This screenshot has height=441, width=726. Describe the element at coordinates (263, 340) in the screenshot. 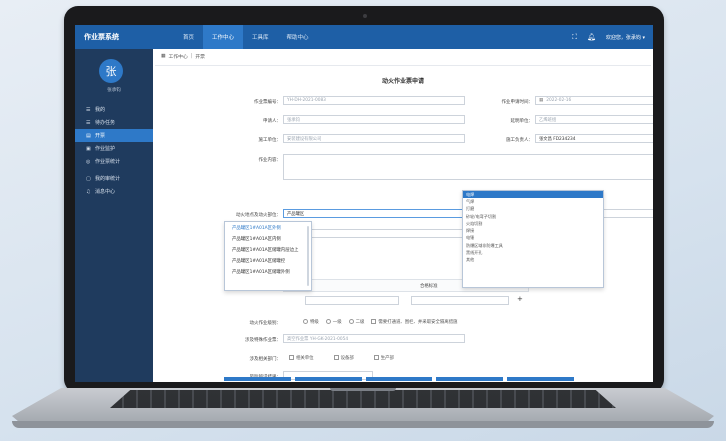

I see `related-ticket-label: 涉及特殊作业票：` at that location.